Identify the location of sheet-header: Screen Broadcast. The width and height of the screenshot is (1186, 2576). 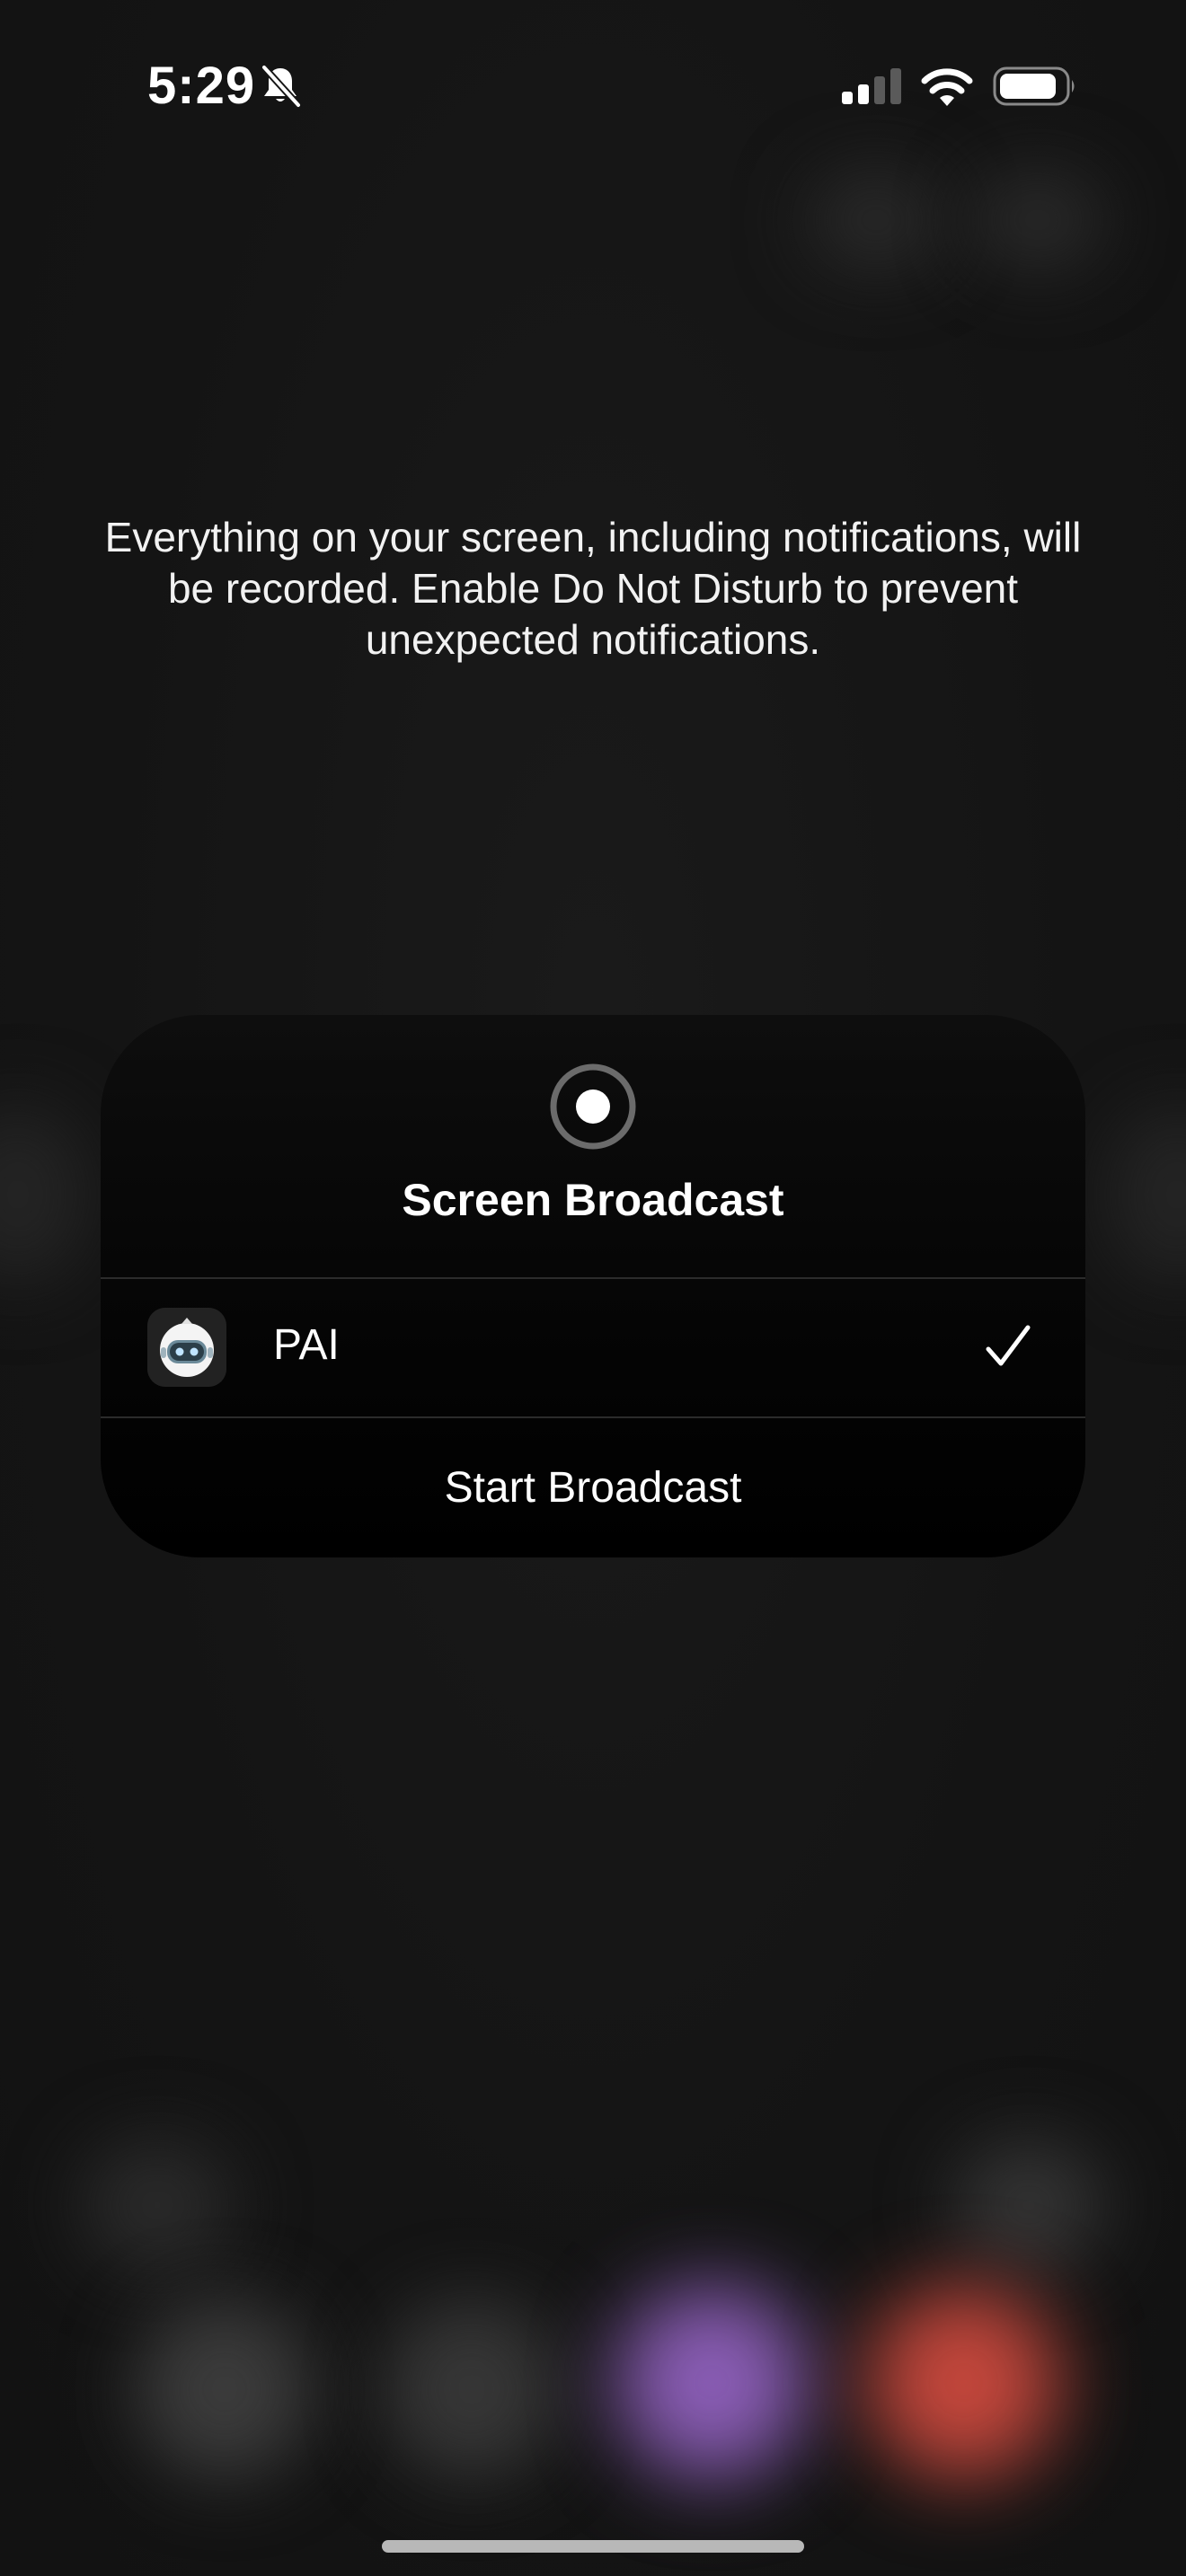
(593, 1146).